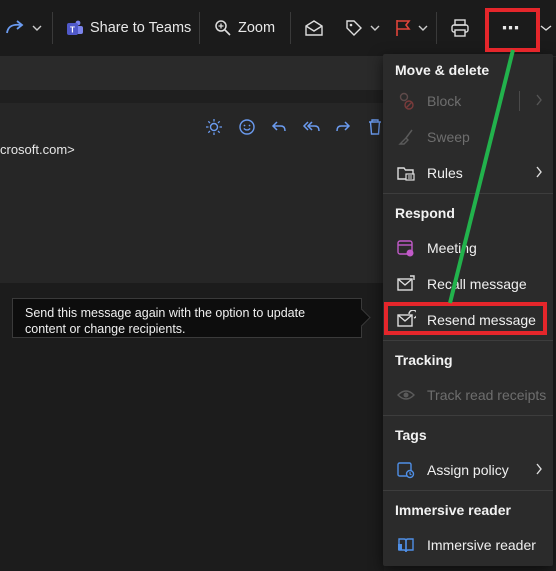 This screenshot has height=571, width=556. I want to click on annotation-arrow, so click(481, 176).